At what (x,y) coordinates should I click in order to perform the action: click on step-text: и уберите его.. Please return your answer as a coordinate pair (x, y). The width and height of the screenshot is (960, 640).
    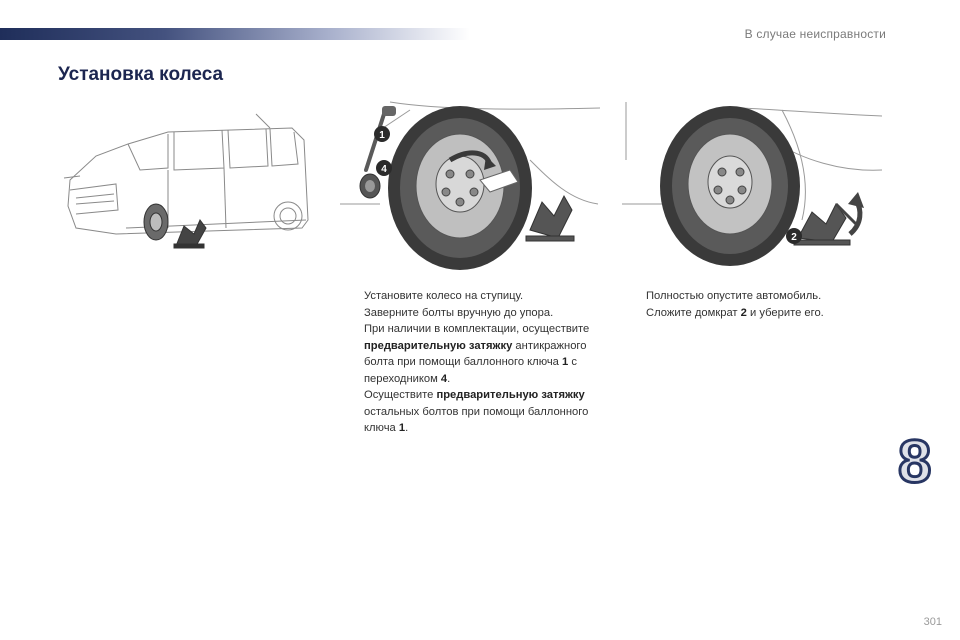
    Looking at the image, I should click on (785, 312).